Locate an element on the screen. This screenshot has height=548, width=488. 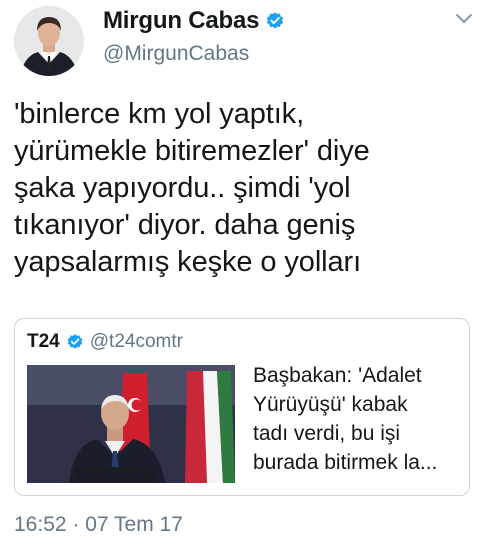
tweet-timestamp: 16:52 · 07 Tem 17 is located at coordinates (98, 525).